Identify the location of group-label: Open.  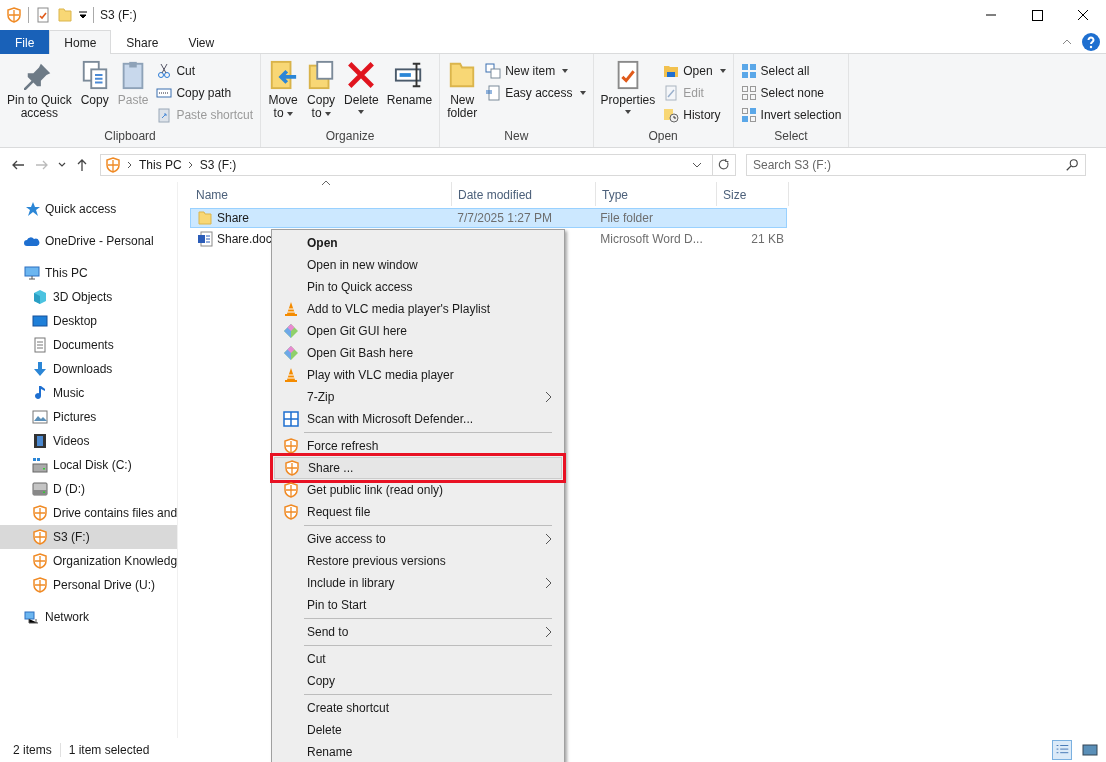
(663, 137).